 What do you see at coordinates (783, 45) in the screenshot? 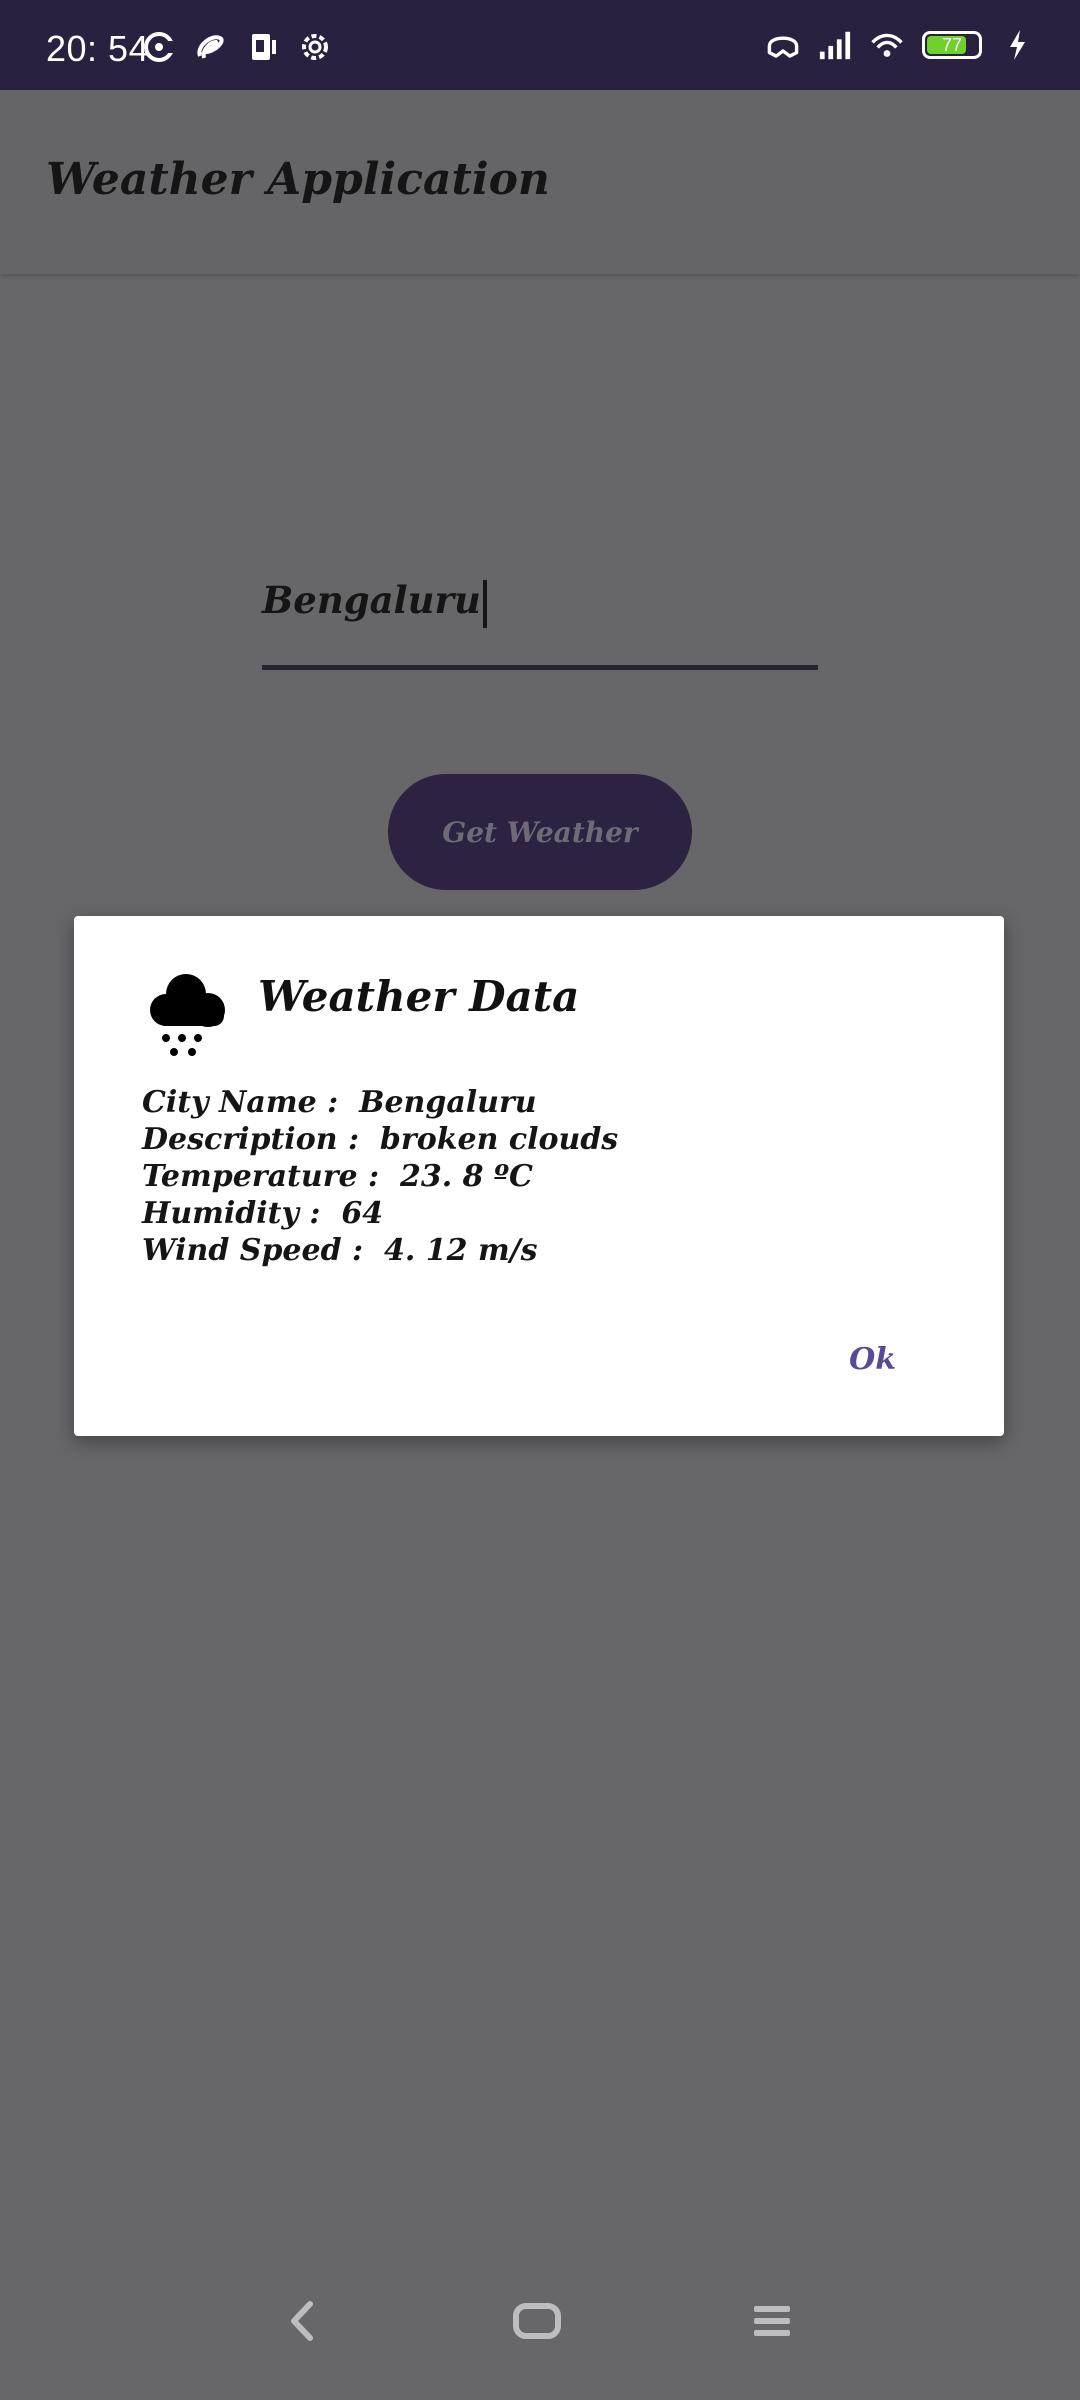
I see `headset-icon` at bounding box center [783, 45].